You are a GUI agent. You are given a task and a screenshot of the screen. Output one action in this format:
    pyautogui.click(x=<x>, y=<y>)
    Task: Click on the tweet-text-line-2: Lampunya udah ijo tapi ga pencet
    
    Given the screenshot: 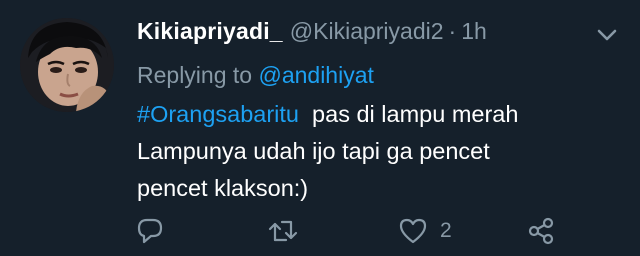 What is the action you would take?
    pyautogui.click(x=313, y=151)
    